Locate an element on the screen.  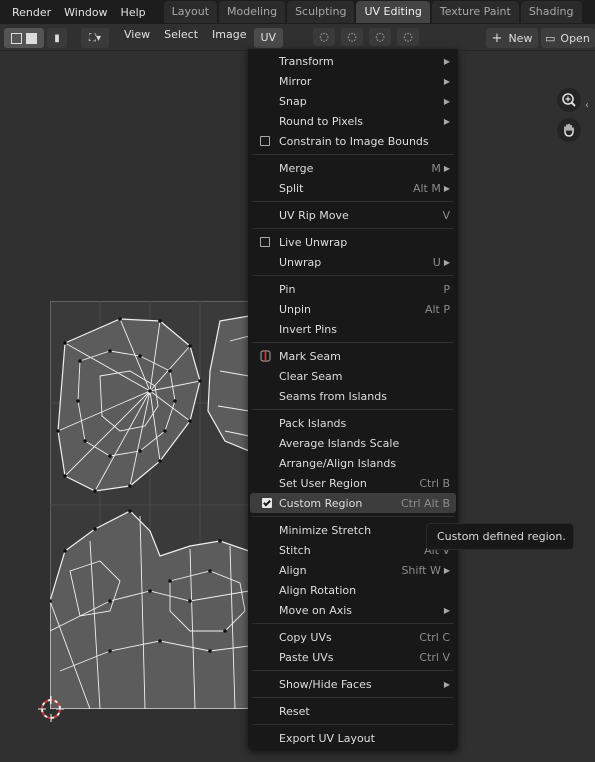
menu-item-average-islands-scale: Average Islands Scale is located at coordinates (353, 443).